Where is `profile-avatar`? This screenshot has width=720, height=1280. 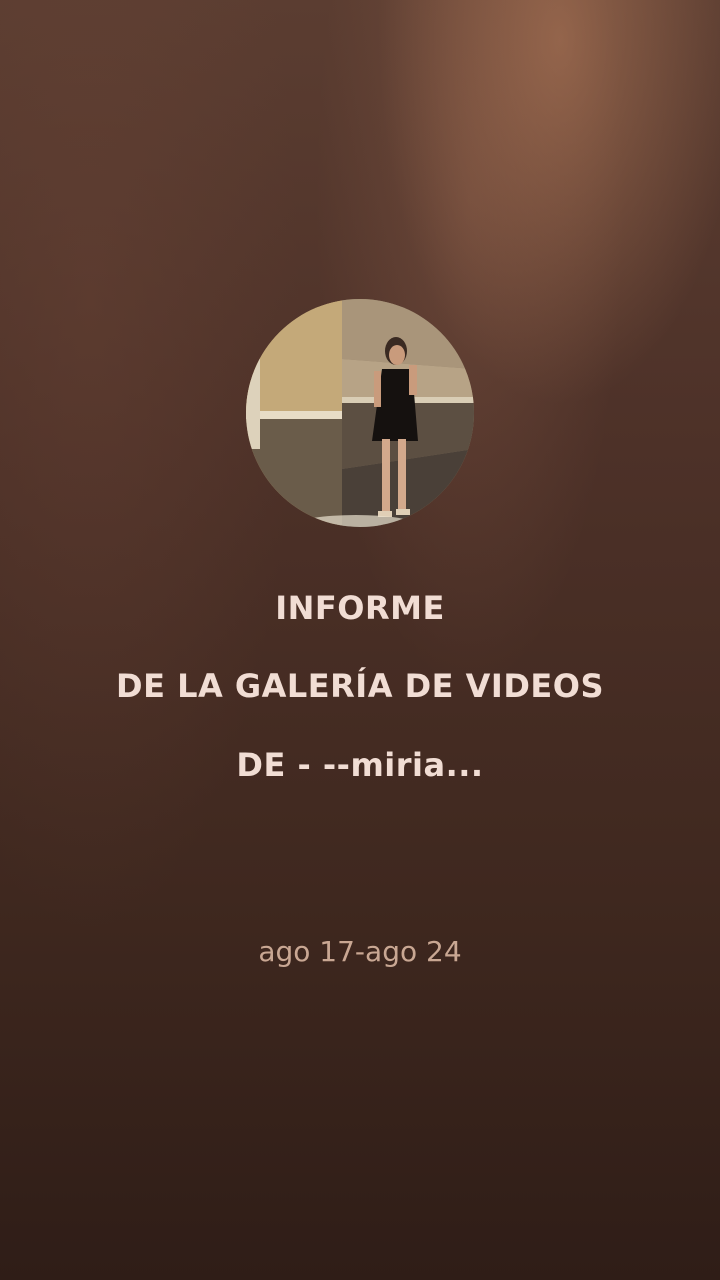 profile-avatar is located at coordinates (360, 413).